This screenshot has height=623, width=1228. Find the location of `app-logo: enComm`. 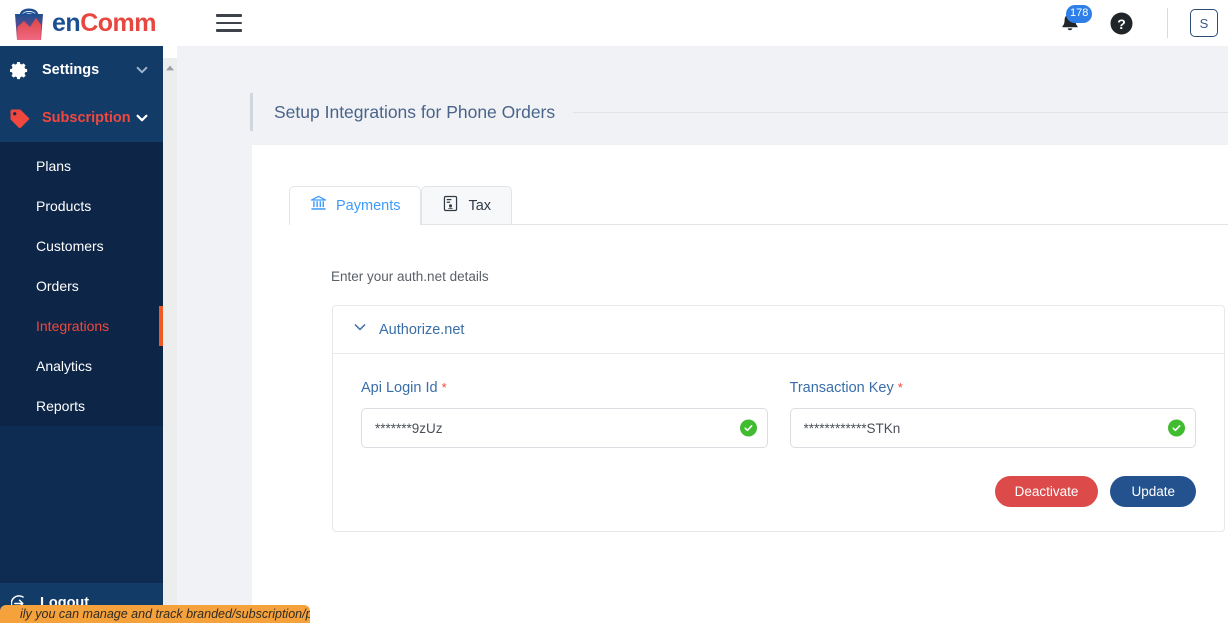

app-logo: enComm is located at coordinates (82, 23).